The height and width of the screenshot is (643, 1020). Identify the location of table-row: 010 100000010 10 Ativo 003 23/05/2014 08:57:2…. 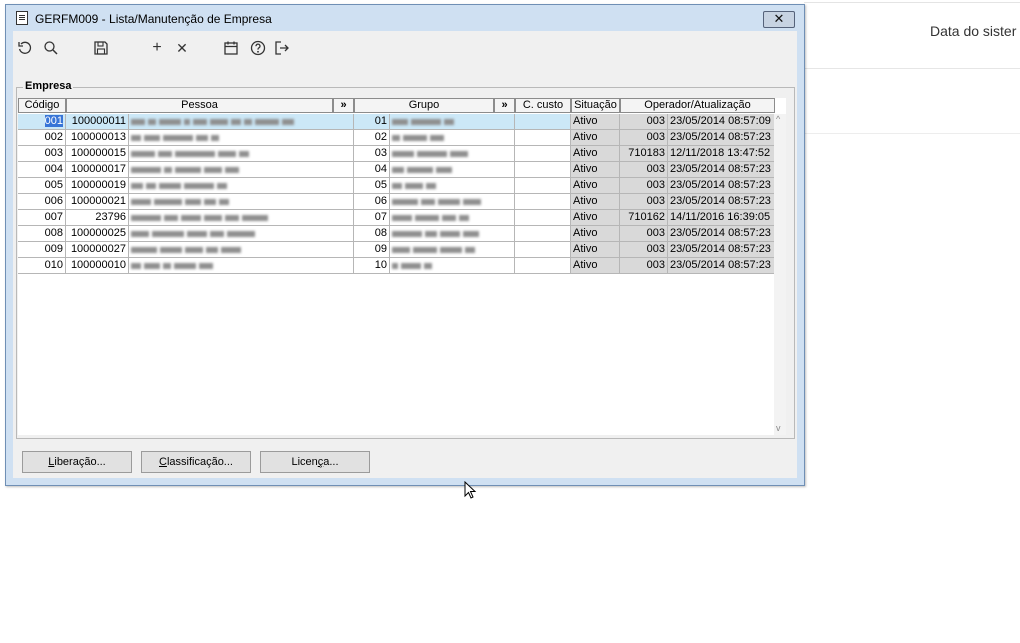
(402, 266).